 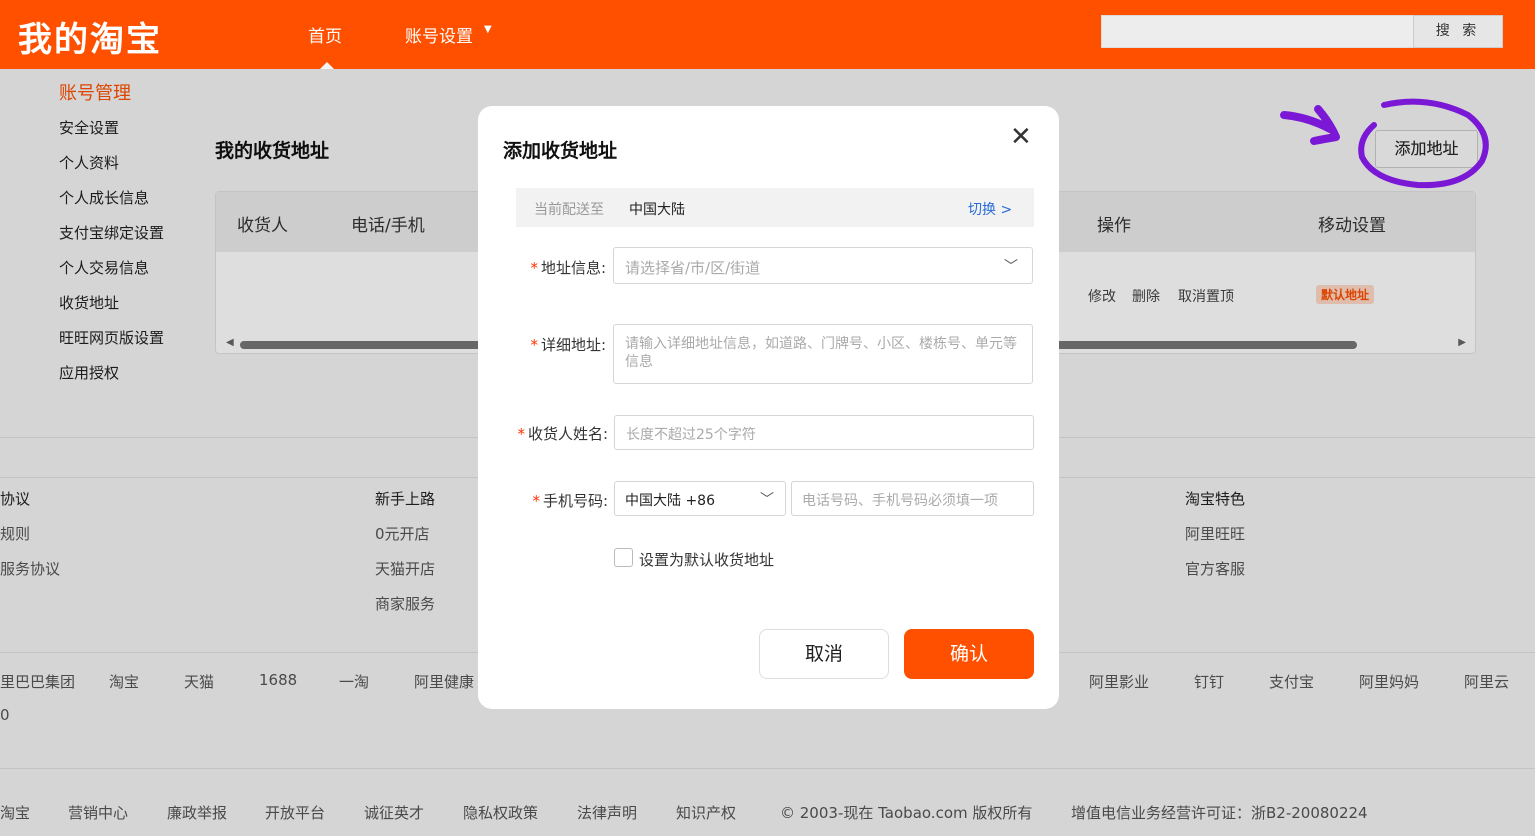 I want to click on address-placeholder: 请选择省/市/区/街道, so click(x=693, y=268).